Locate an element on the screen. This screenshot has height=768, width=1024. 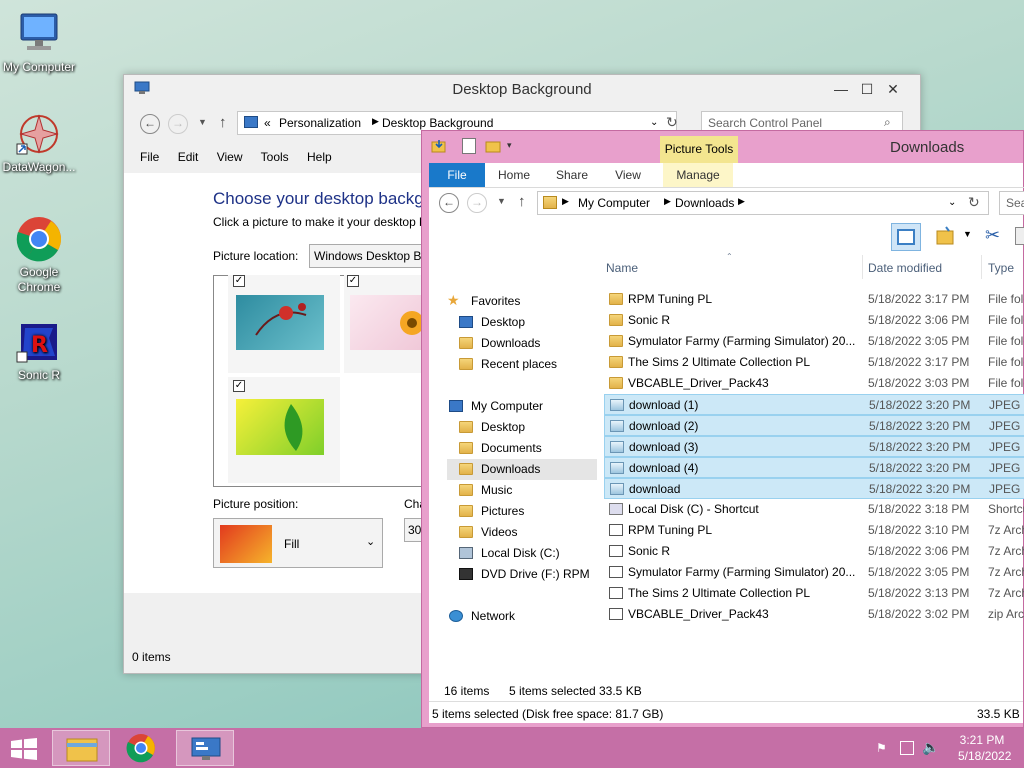
tab-manage: Manage is located at coordinates (698, 175).